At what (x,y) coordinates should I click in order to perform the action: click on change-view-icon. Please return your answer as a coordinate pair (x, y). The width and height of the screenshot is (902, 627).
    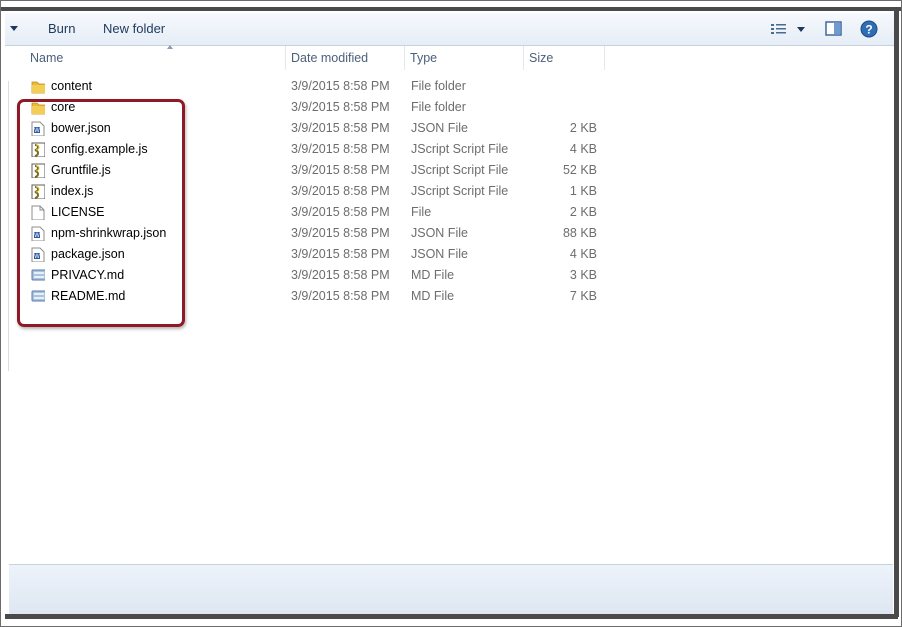
    Looking at the image, I should click on (779, 29).